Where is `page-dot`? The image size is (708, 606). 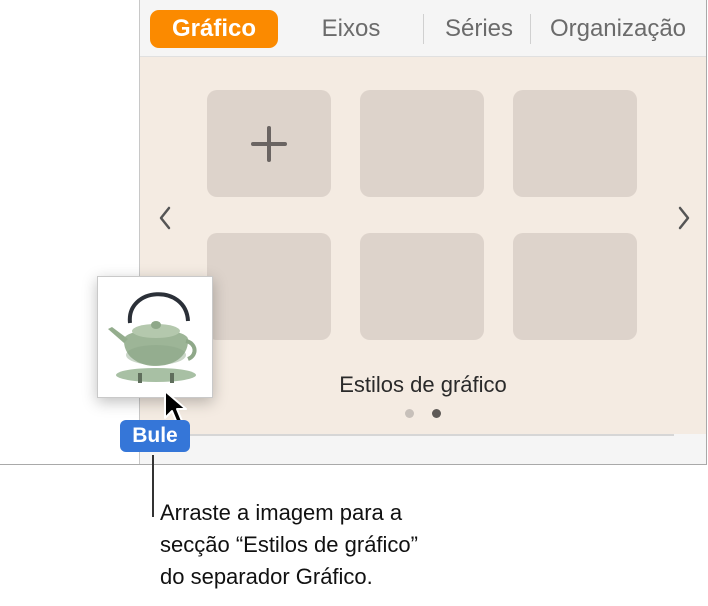 page-dot is located at coordinates (409, 413).